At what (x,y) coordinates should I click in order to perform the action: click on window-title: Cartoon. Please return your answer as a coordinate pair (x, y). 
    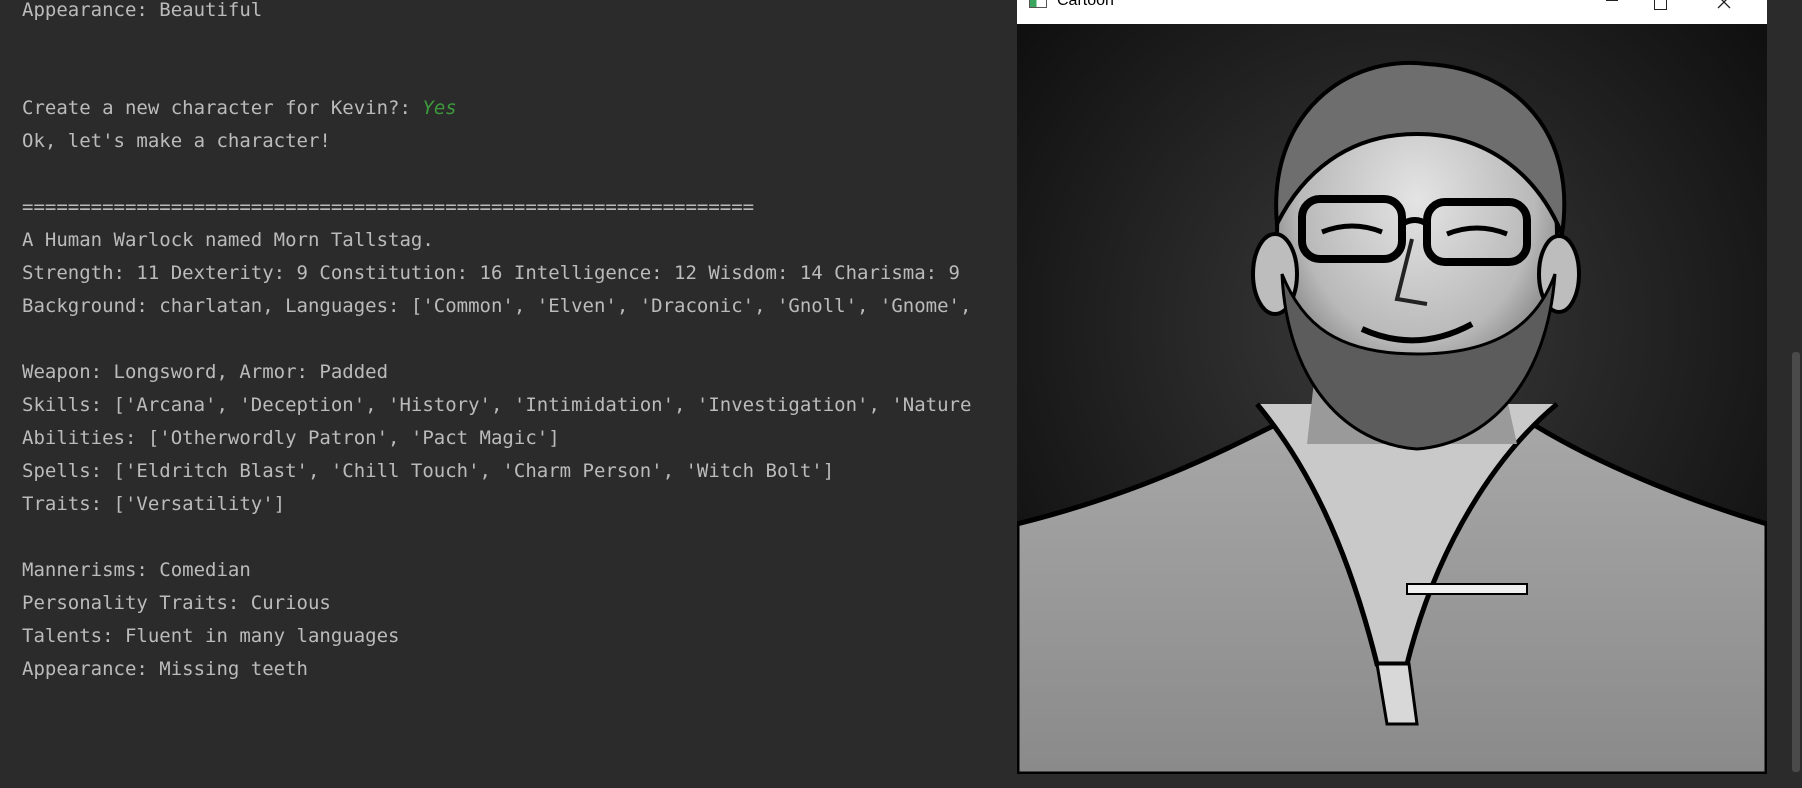
    Looking at the image, I should click on (1085, 4).